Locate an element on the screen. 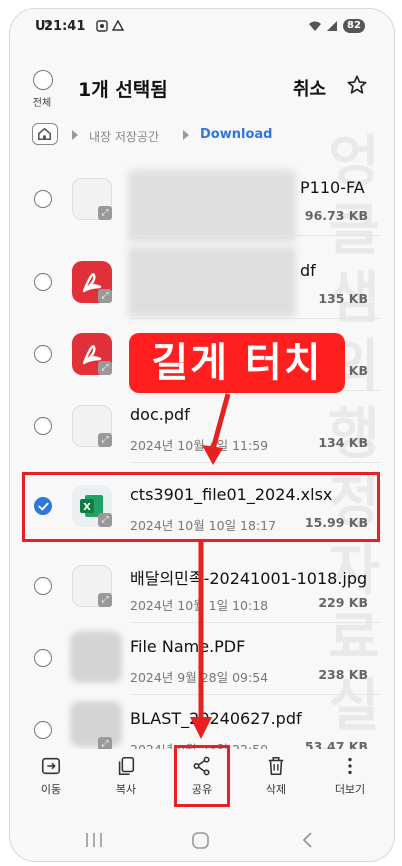 Image resolution: width=402 pixels, height=866 pixels. copy-icon is located at coordinates (126, 766).